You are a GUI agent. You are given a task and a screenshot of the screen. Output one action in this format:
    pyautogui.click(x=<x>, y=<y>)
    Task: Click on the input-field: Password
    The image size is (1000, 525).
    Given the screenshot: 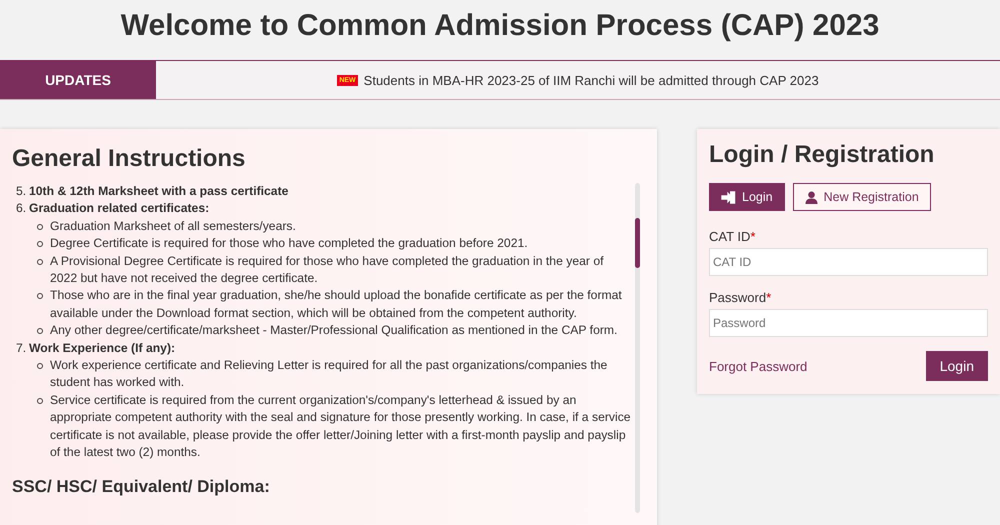 What is the action you would take?
    pyautogui.click(x=848, y=323)
    